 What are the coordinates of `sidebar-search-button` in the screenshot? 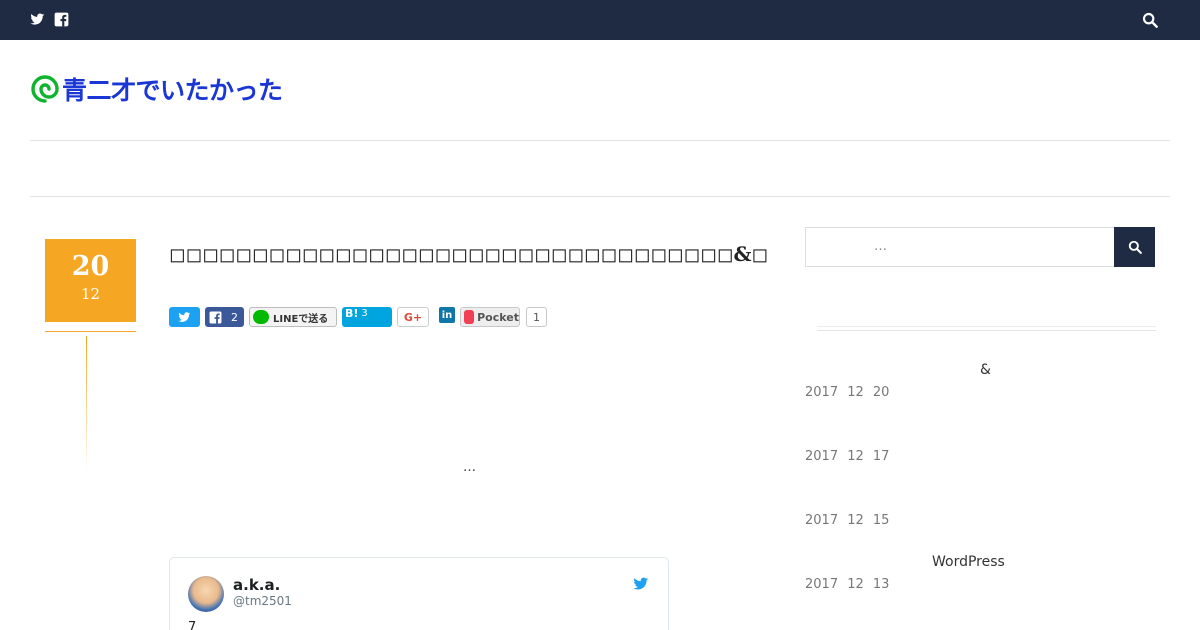 It's located at (1134, 247).